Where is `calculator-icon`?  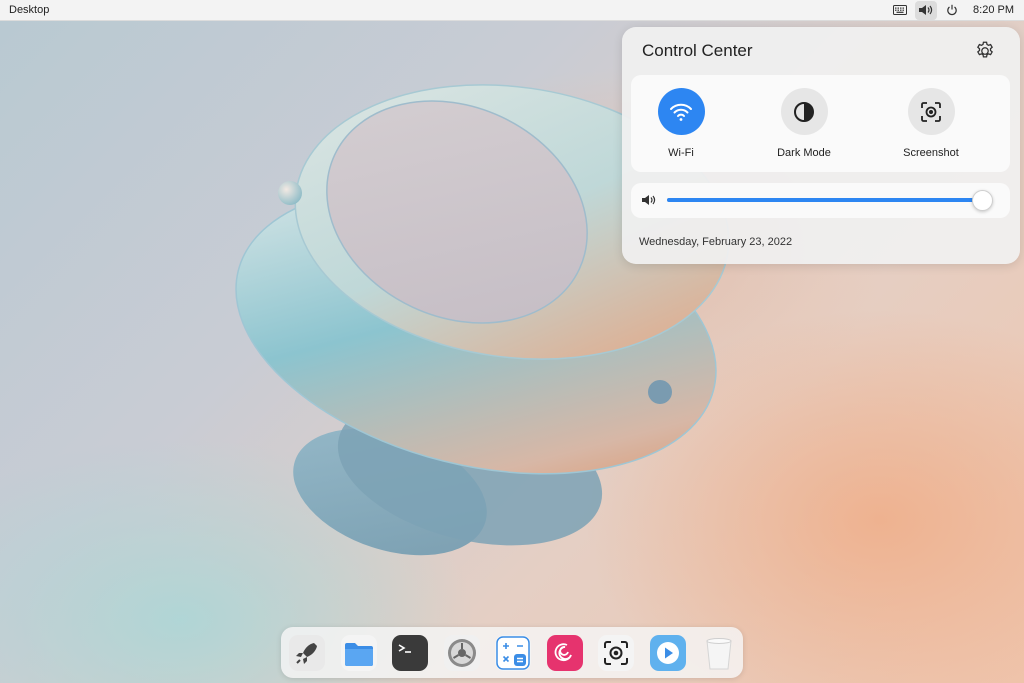 calculator-icon is located at coordinates (513, 653).